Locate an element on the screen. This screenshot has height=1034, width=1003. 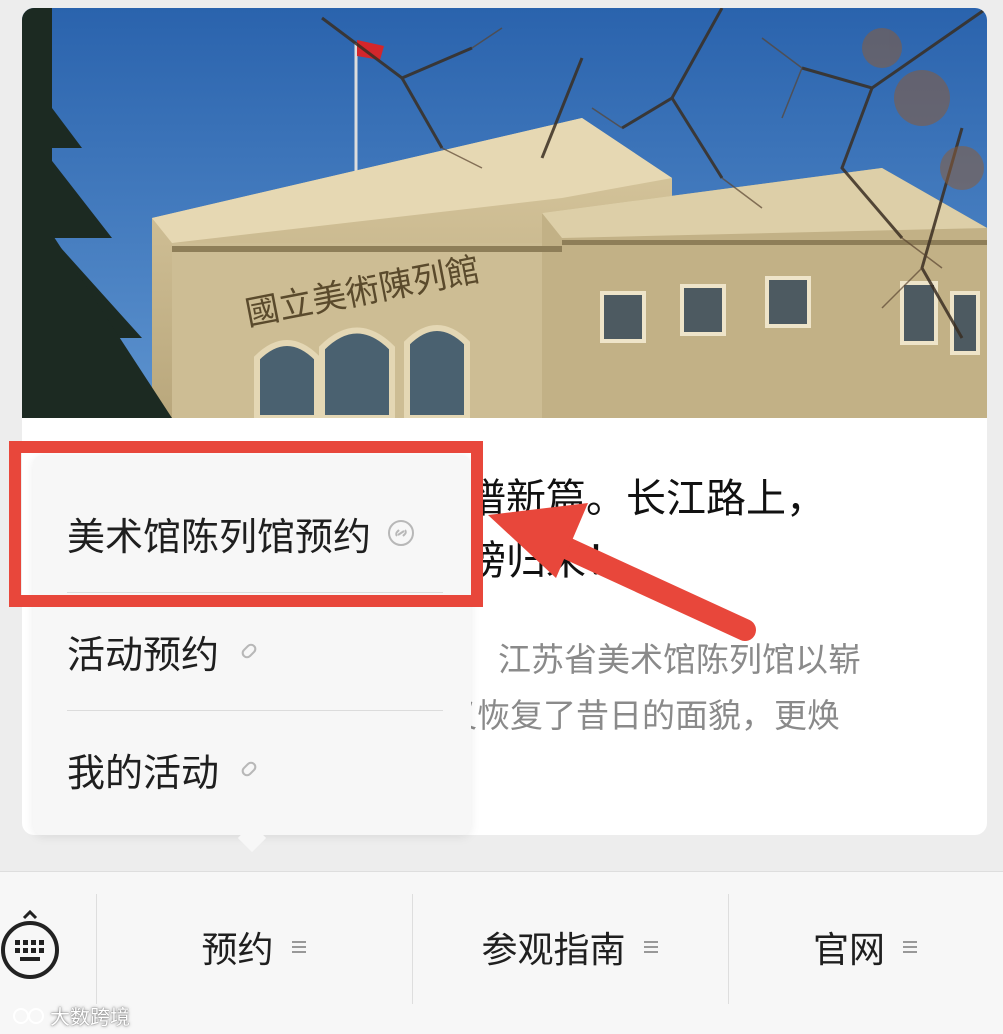
keyboard-toggle-button is located at coordinates (32, 944).